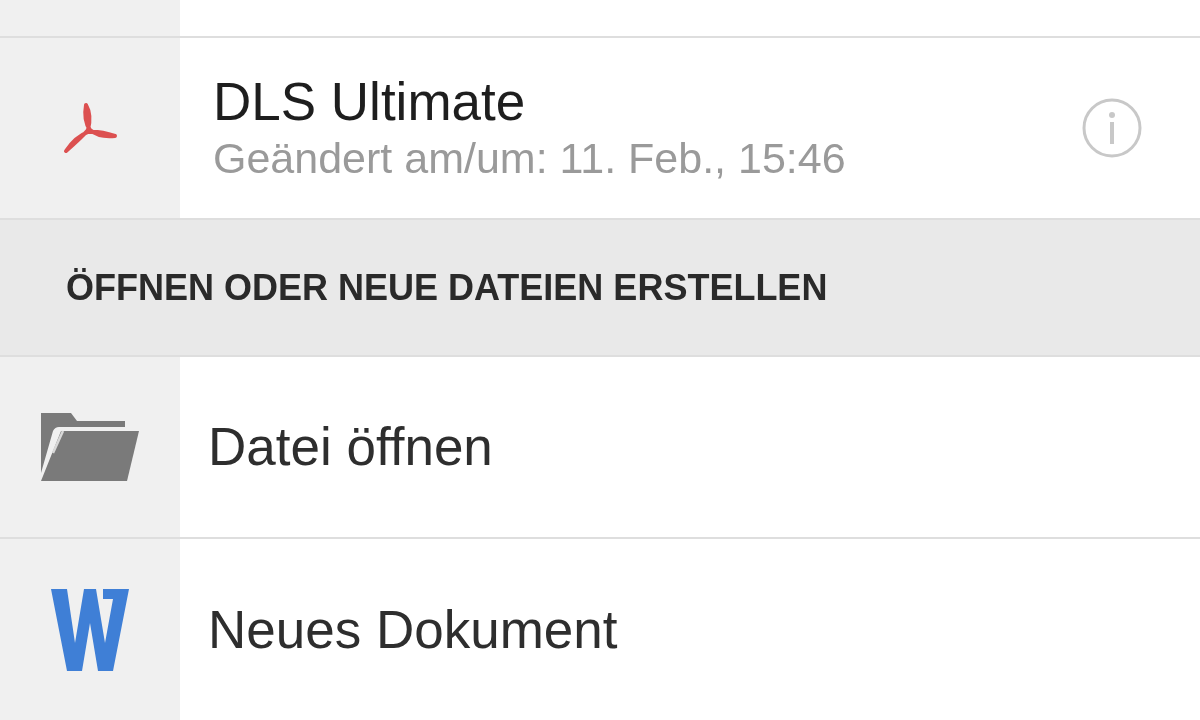 The width and height of the screenshot is (1200, 720). I want to click on info-icon, so click(1112, 128).